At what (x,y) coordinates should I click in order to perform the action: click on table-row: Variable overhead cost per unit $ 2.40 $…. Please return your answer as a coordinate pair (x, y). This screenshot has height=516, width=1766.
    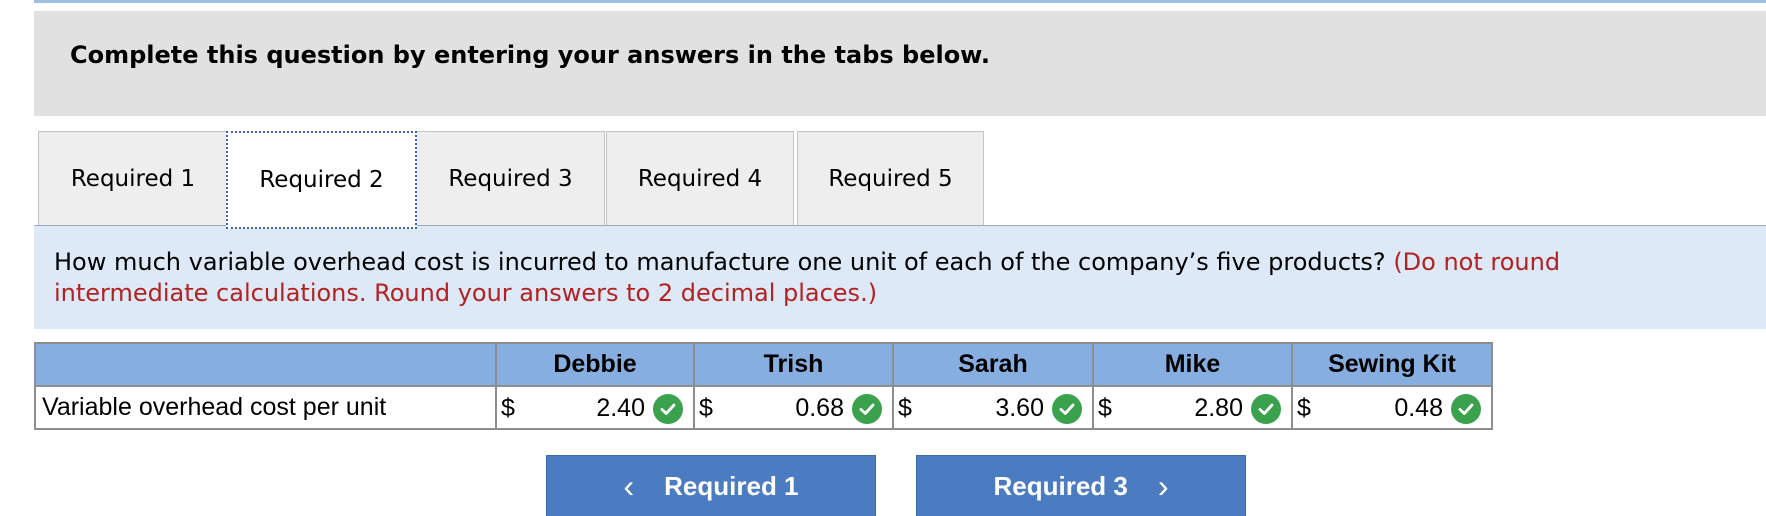
    Looking at the image, I should click on (763, 407).